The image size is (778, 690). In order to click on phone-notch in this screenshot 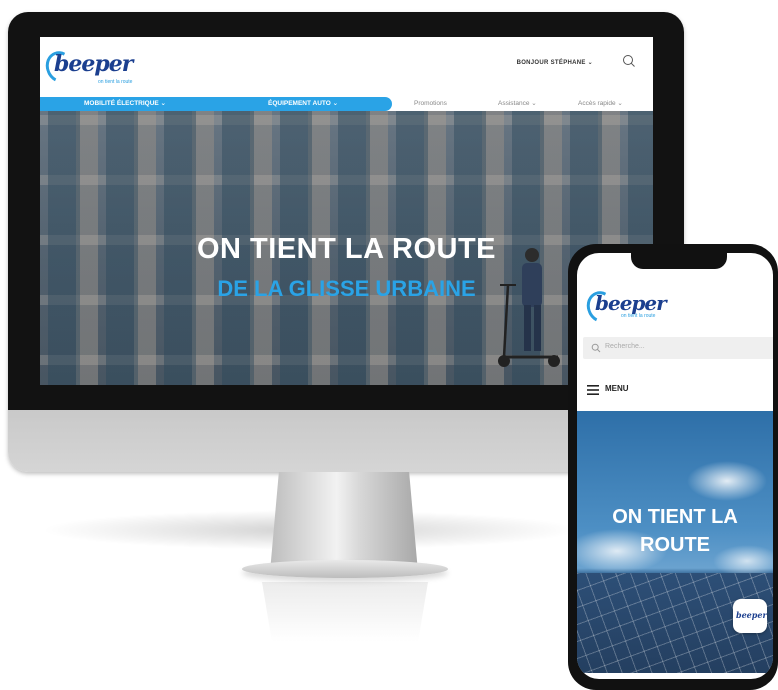, I will do `click(679, 261)`.